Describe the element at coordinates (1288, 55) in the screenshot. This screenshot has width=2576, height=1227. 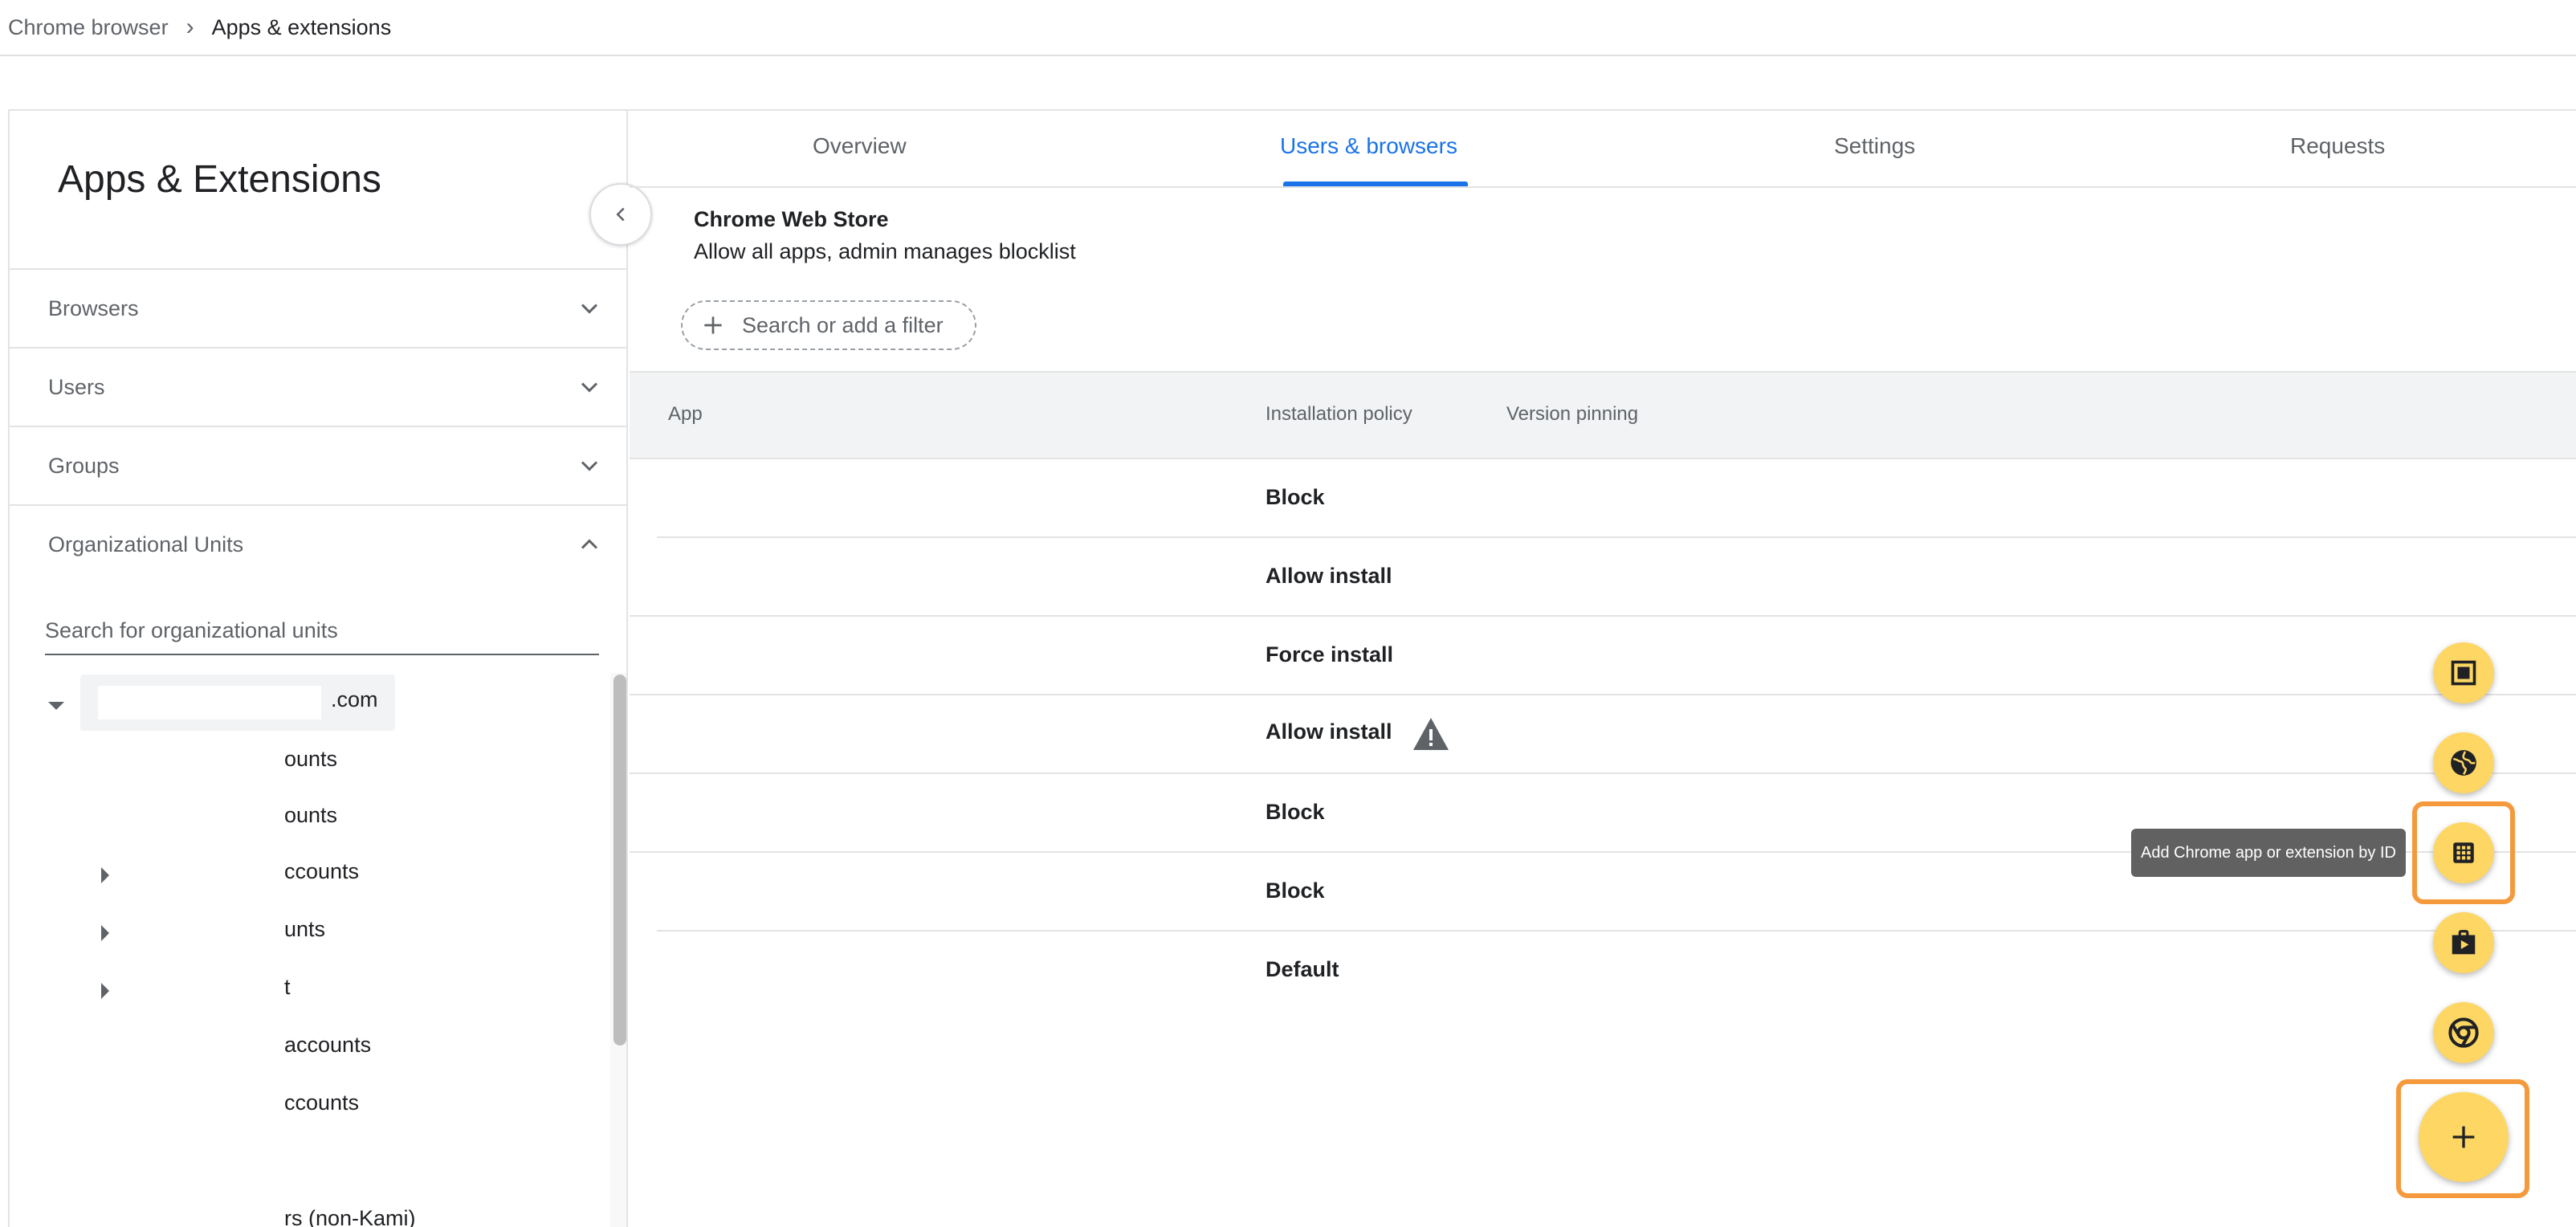
I see `header-divider` at that location.